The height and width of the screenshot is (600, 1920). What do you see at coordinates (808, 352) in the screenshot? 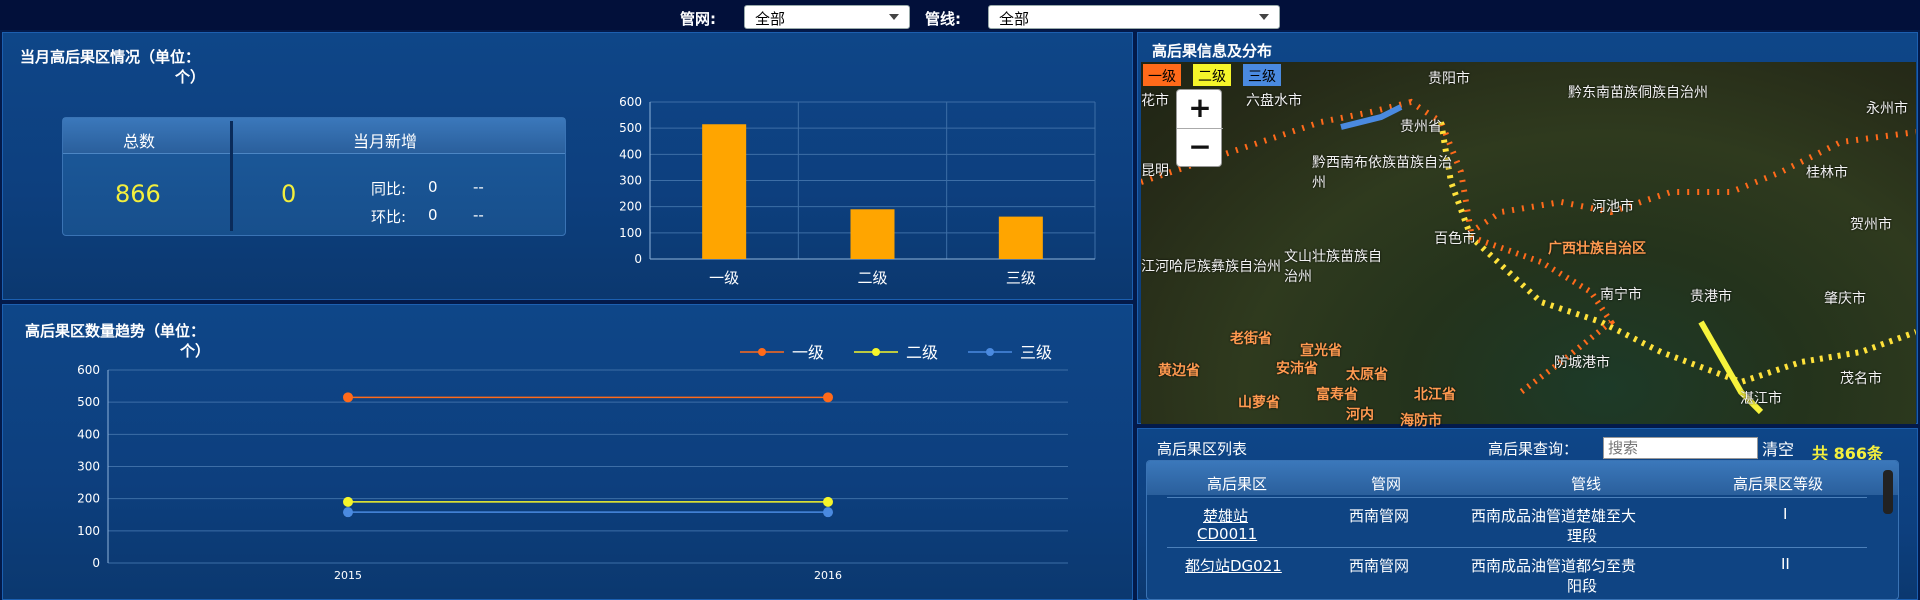
I see `legend-label: 一级` at bounding box center [808, 352].